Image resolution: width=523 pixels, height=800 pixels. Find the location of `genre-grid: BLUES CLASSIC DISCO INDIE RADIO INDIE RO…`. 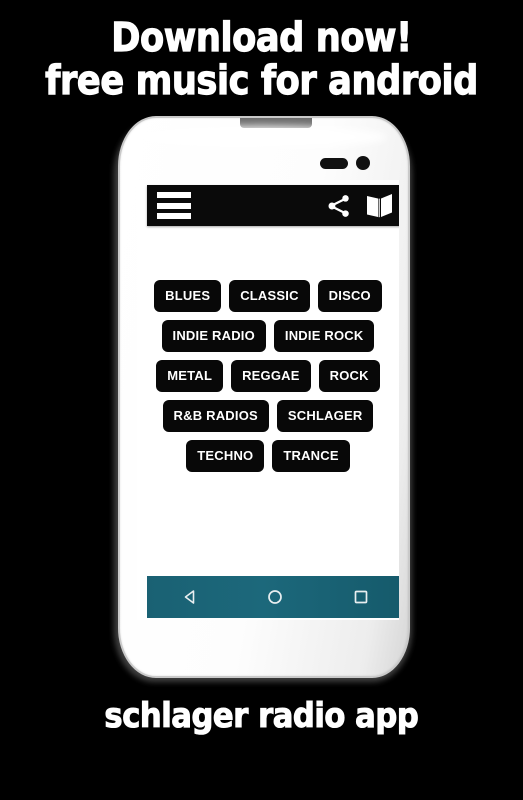

genre-grid: BLUES CLASSIC DISCO INDIE RADIO INDIE RO… is located at coordinates (268, 380).